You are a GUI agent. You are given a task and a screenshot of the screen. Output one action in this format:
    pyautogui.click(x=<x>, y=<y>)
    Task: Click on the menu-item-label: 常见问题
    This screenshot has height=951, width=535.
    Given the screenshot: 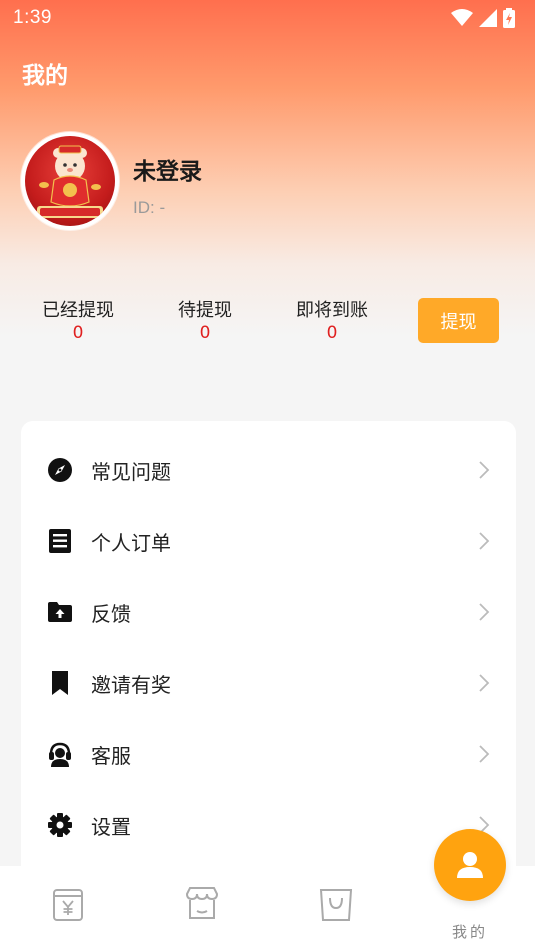 What is the action you would take?
    pyautogui.click(x=131, y=471)
    